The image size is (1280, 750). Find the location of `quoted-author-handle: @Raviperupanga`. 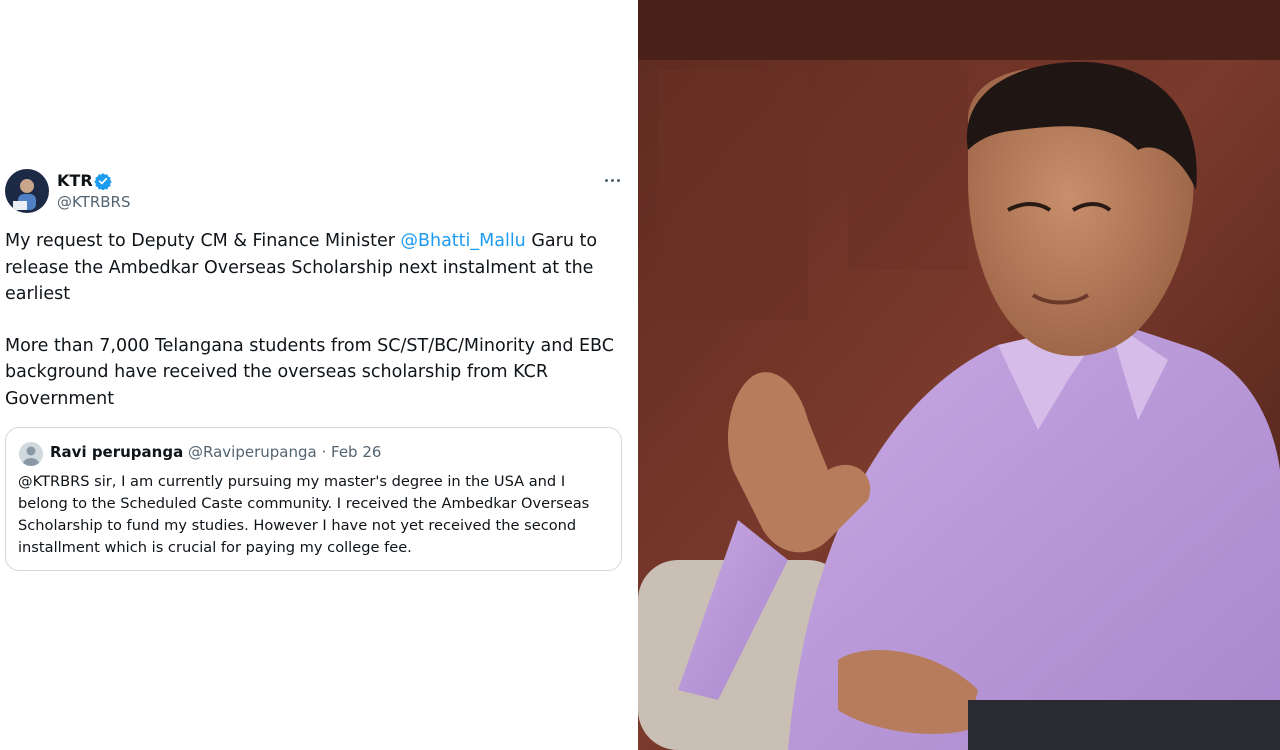

quoted-author-handle: @Raviperupanga is located at coordinates (252, 452).